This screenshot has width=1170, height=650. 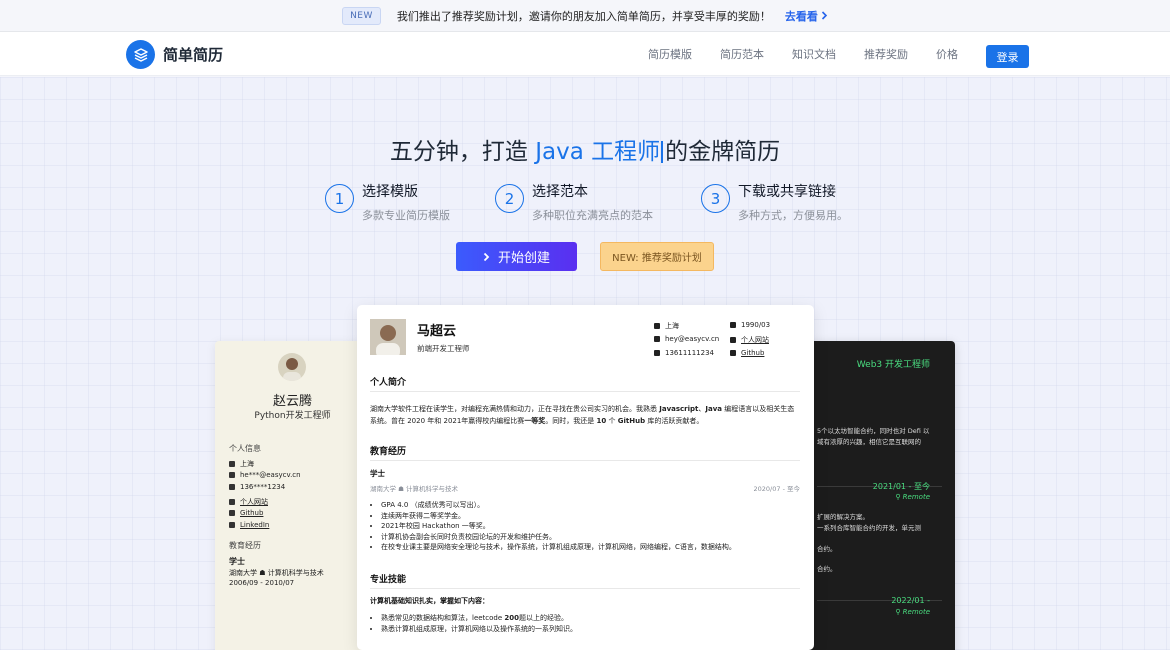 What do you see at coordinates (479, 618) in the screenshot?
I see `list-item: 熟悉常见的数据结构和算法，leetcode 200题以上的经验。` at bounding box center [479, 618].